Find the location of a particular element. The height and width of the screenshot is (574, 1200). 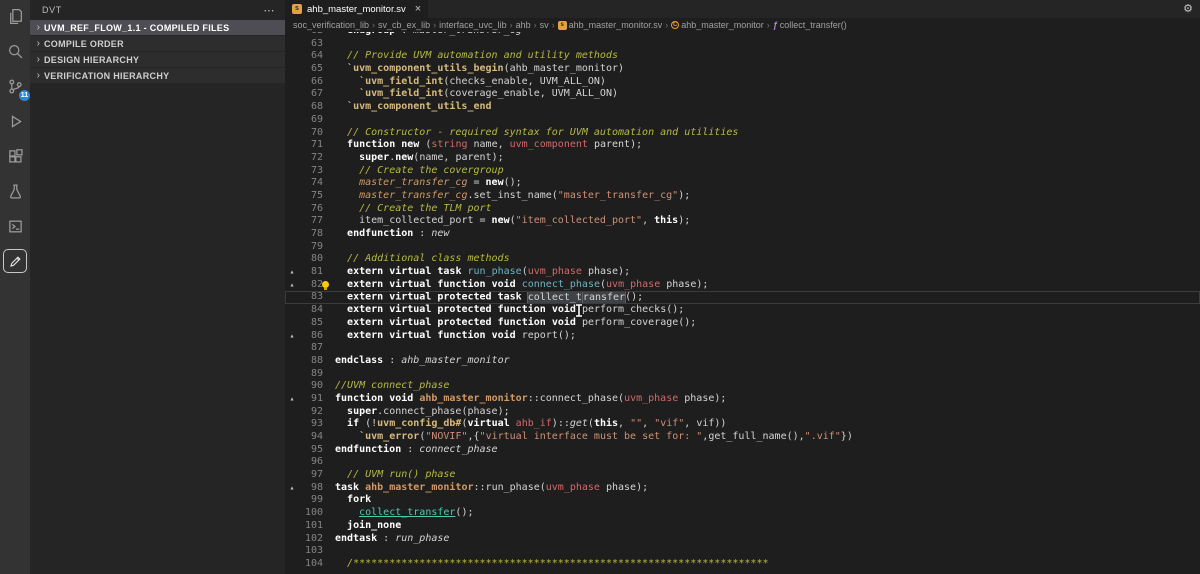

line-number: 84 is located at coordinates (311, 310).